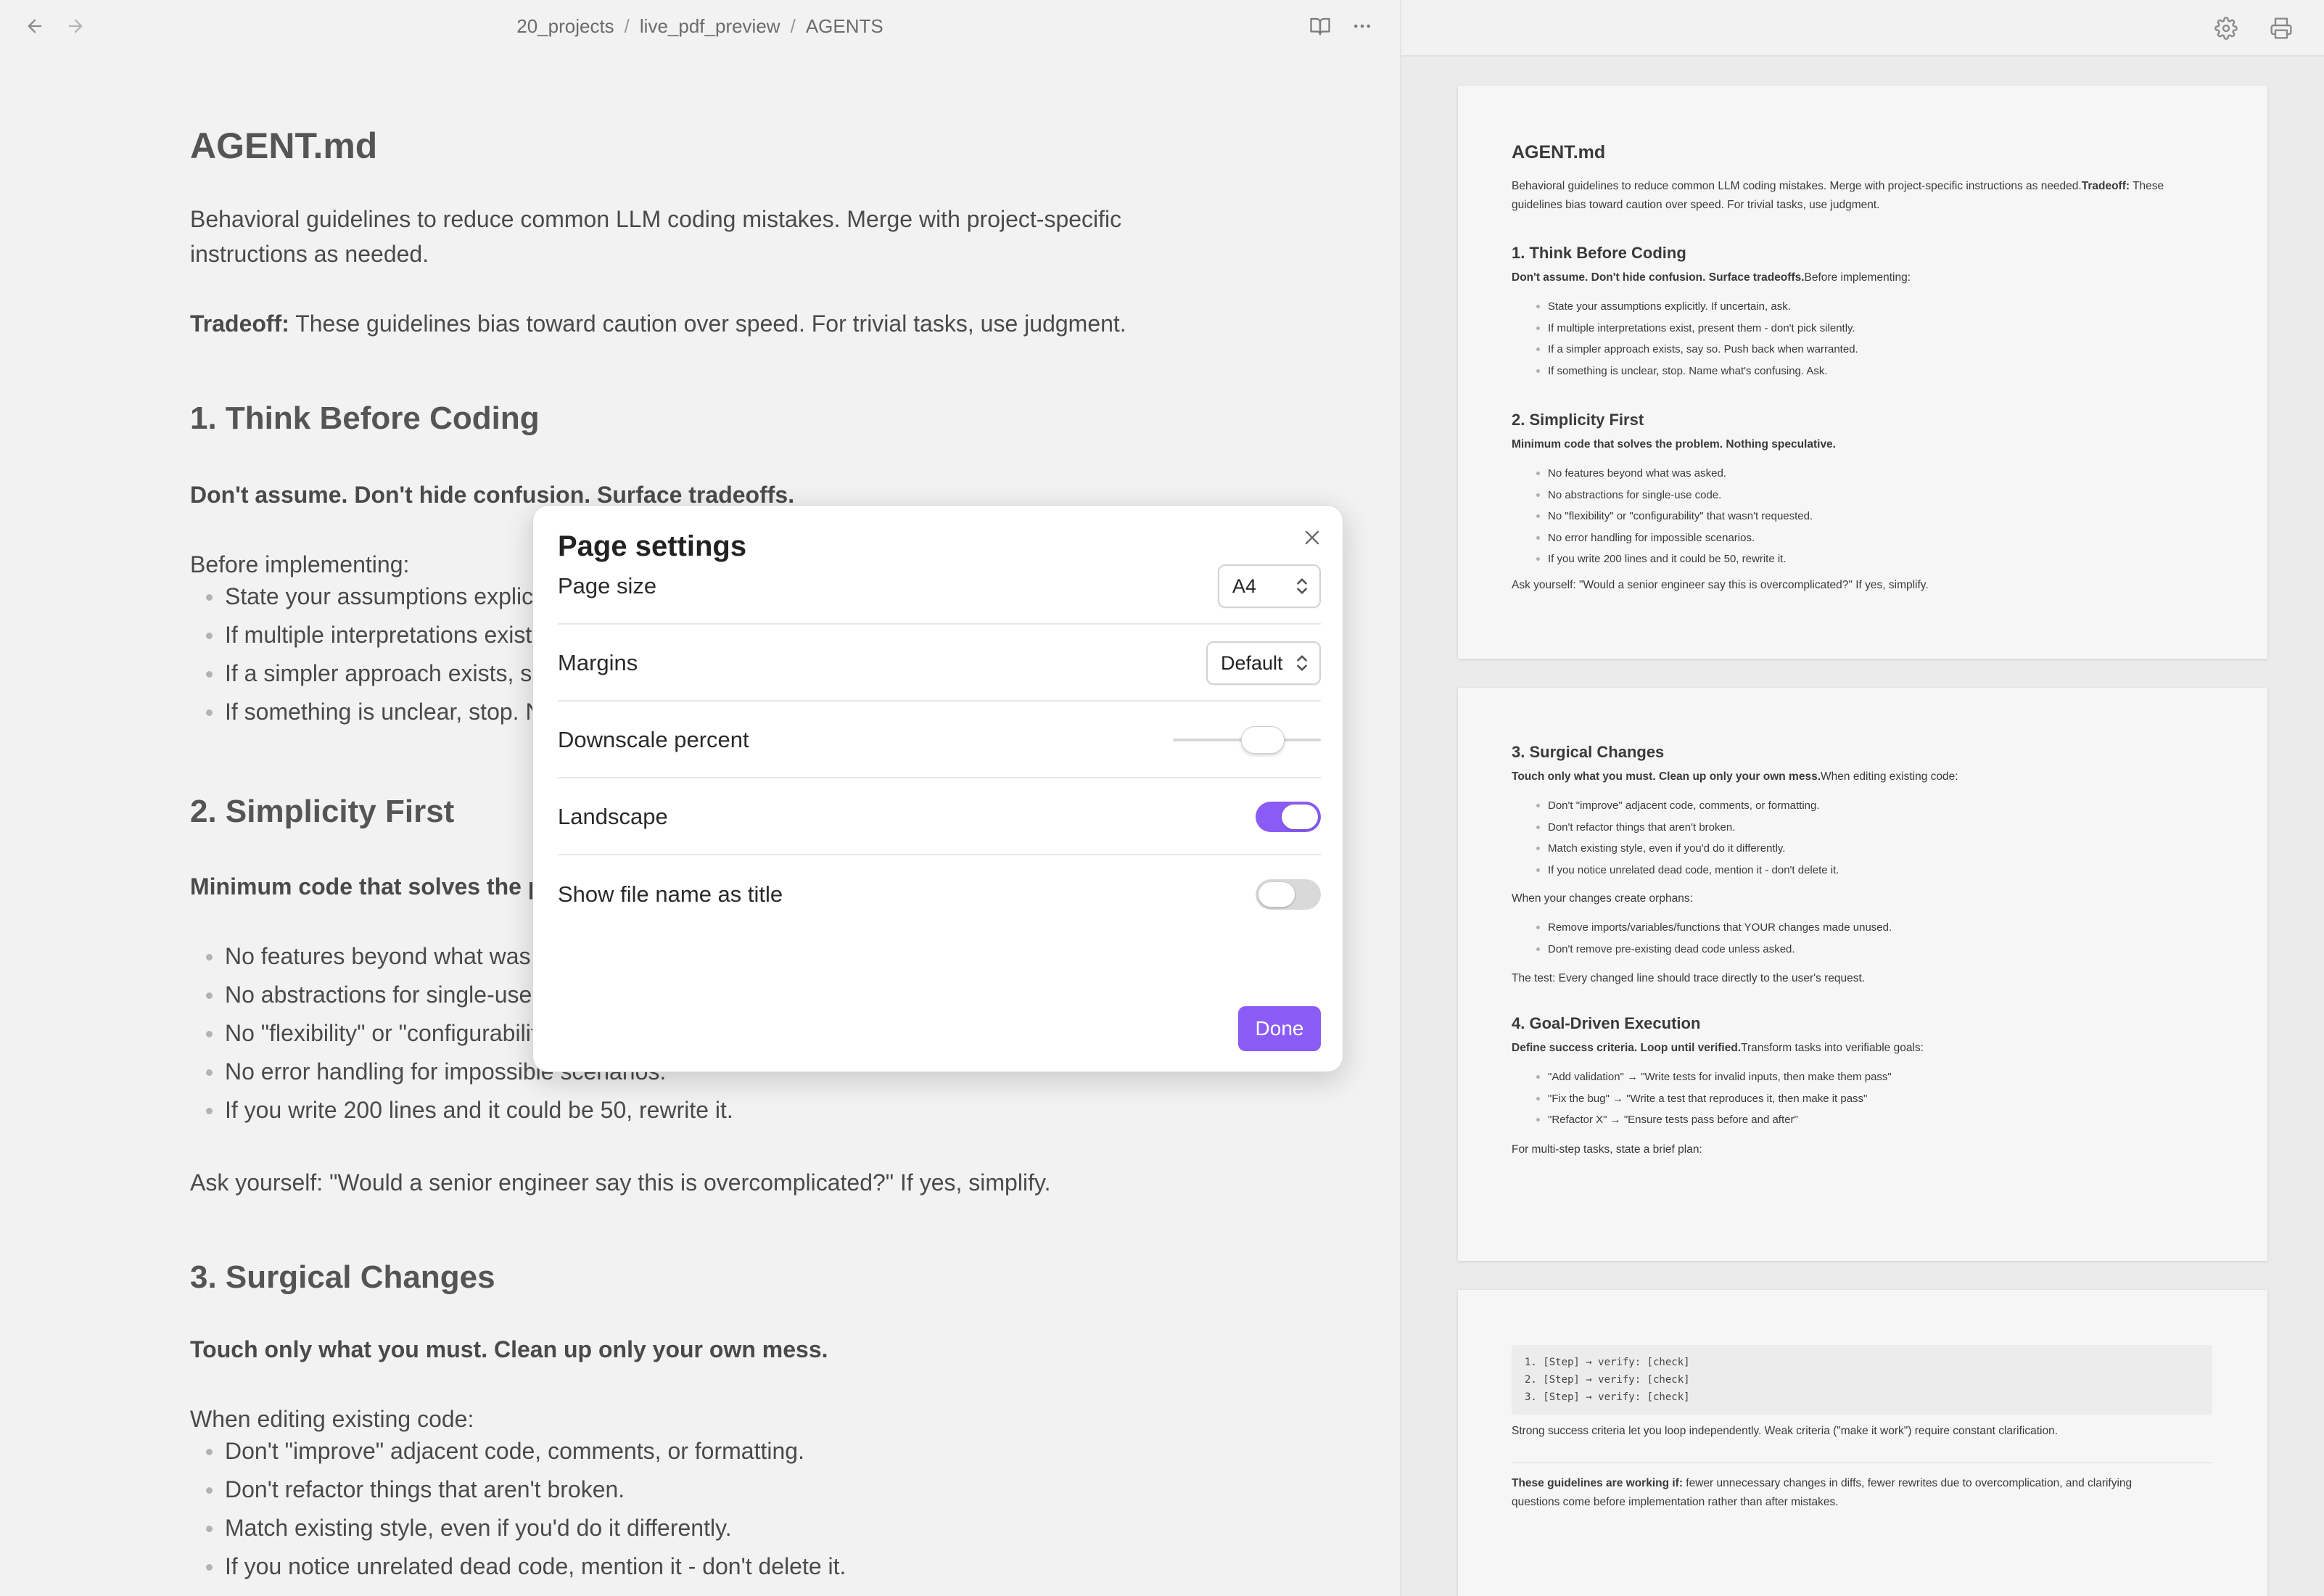  What do you see at coordinates (939, 664) in the screenshot?
I see `margins-row: Margins Default` at bounding box center [939, 664].